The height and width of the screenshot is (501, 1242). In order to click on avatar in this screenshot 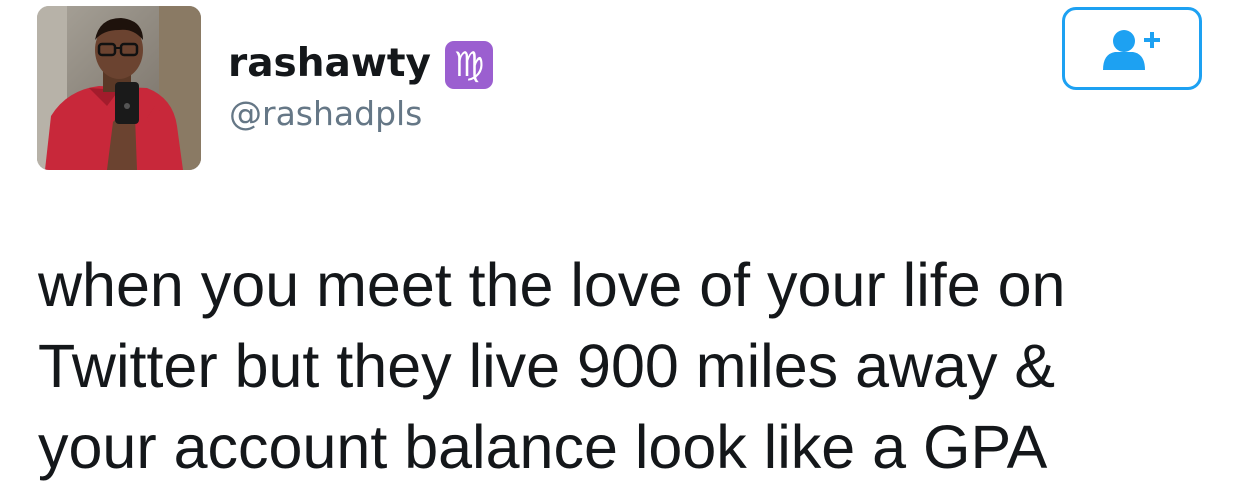, I will do `click(119, 88)`.